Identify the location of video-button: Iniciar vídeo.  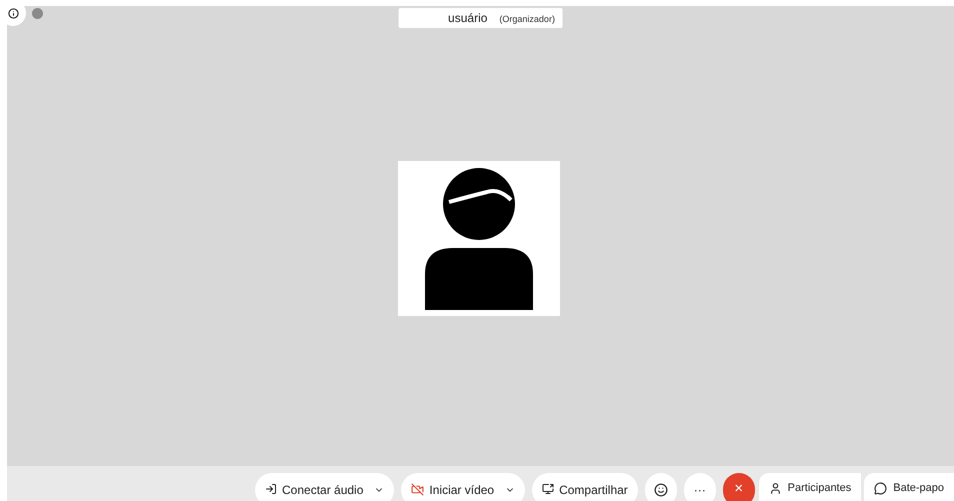
(463, 487).